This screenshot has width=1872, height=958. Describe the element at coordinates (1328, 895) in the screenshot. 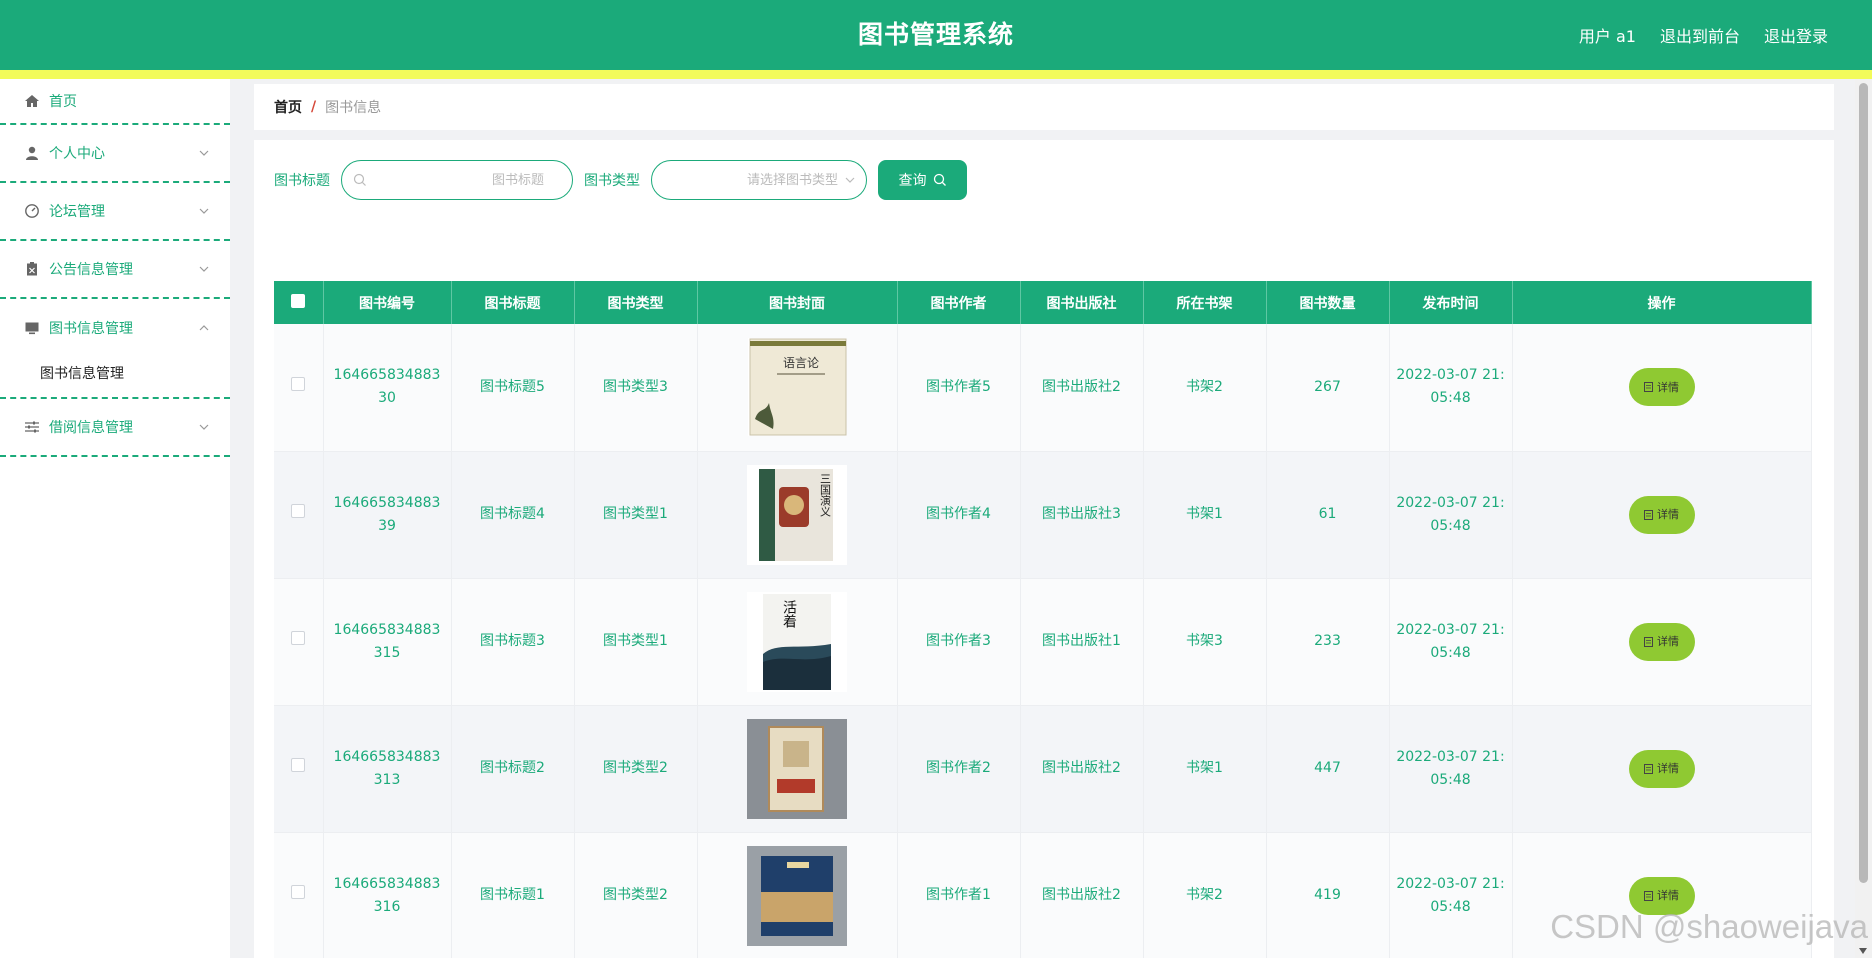

I see `book-count-cell: 419` at that location.